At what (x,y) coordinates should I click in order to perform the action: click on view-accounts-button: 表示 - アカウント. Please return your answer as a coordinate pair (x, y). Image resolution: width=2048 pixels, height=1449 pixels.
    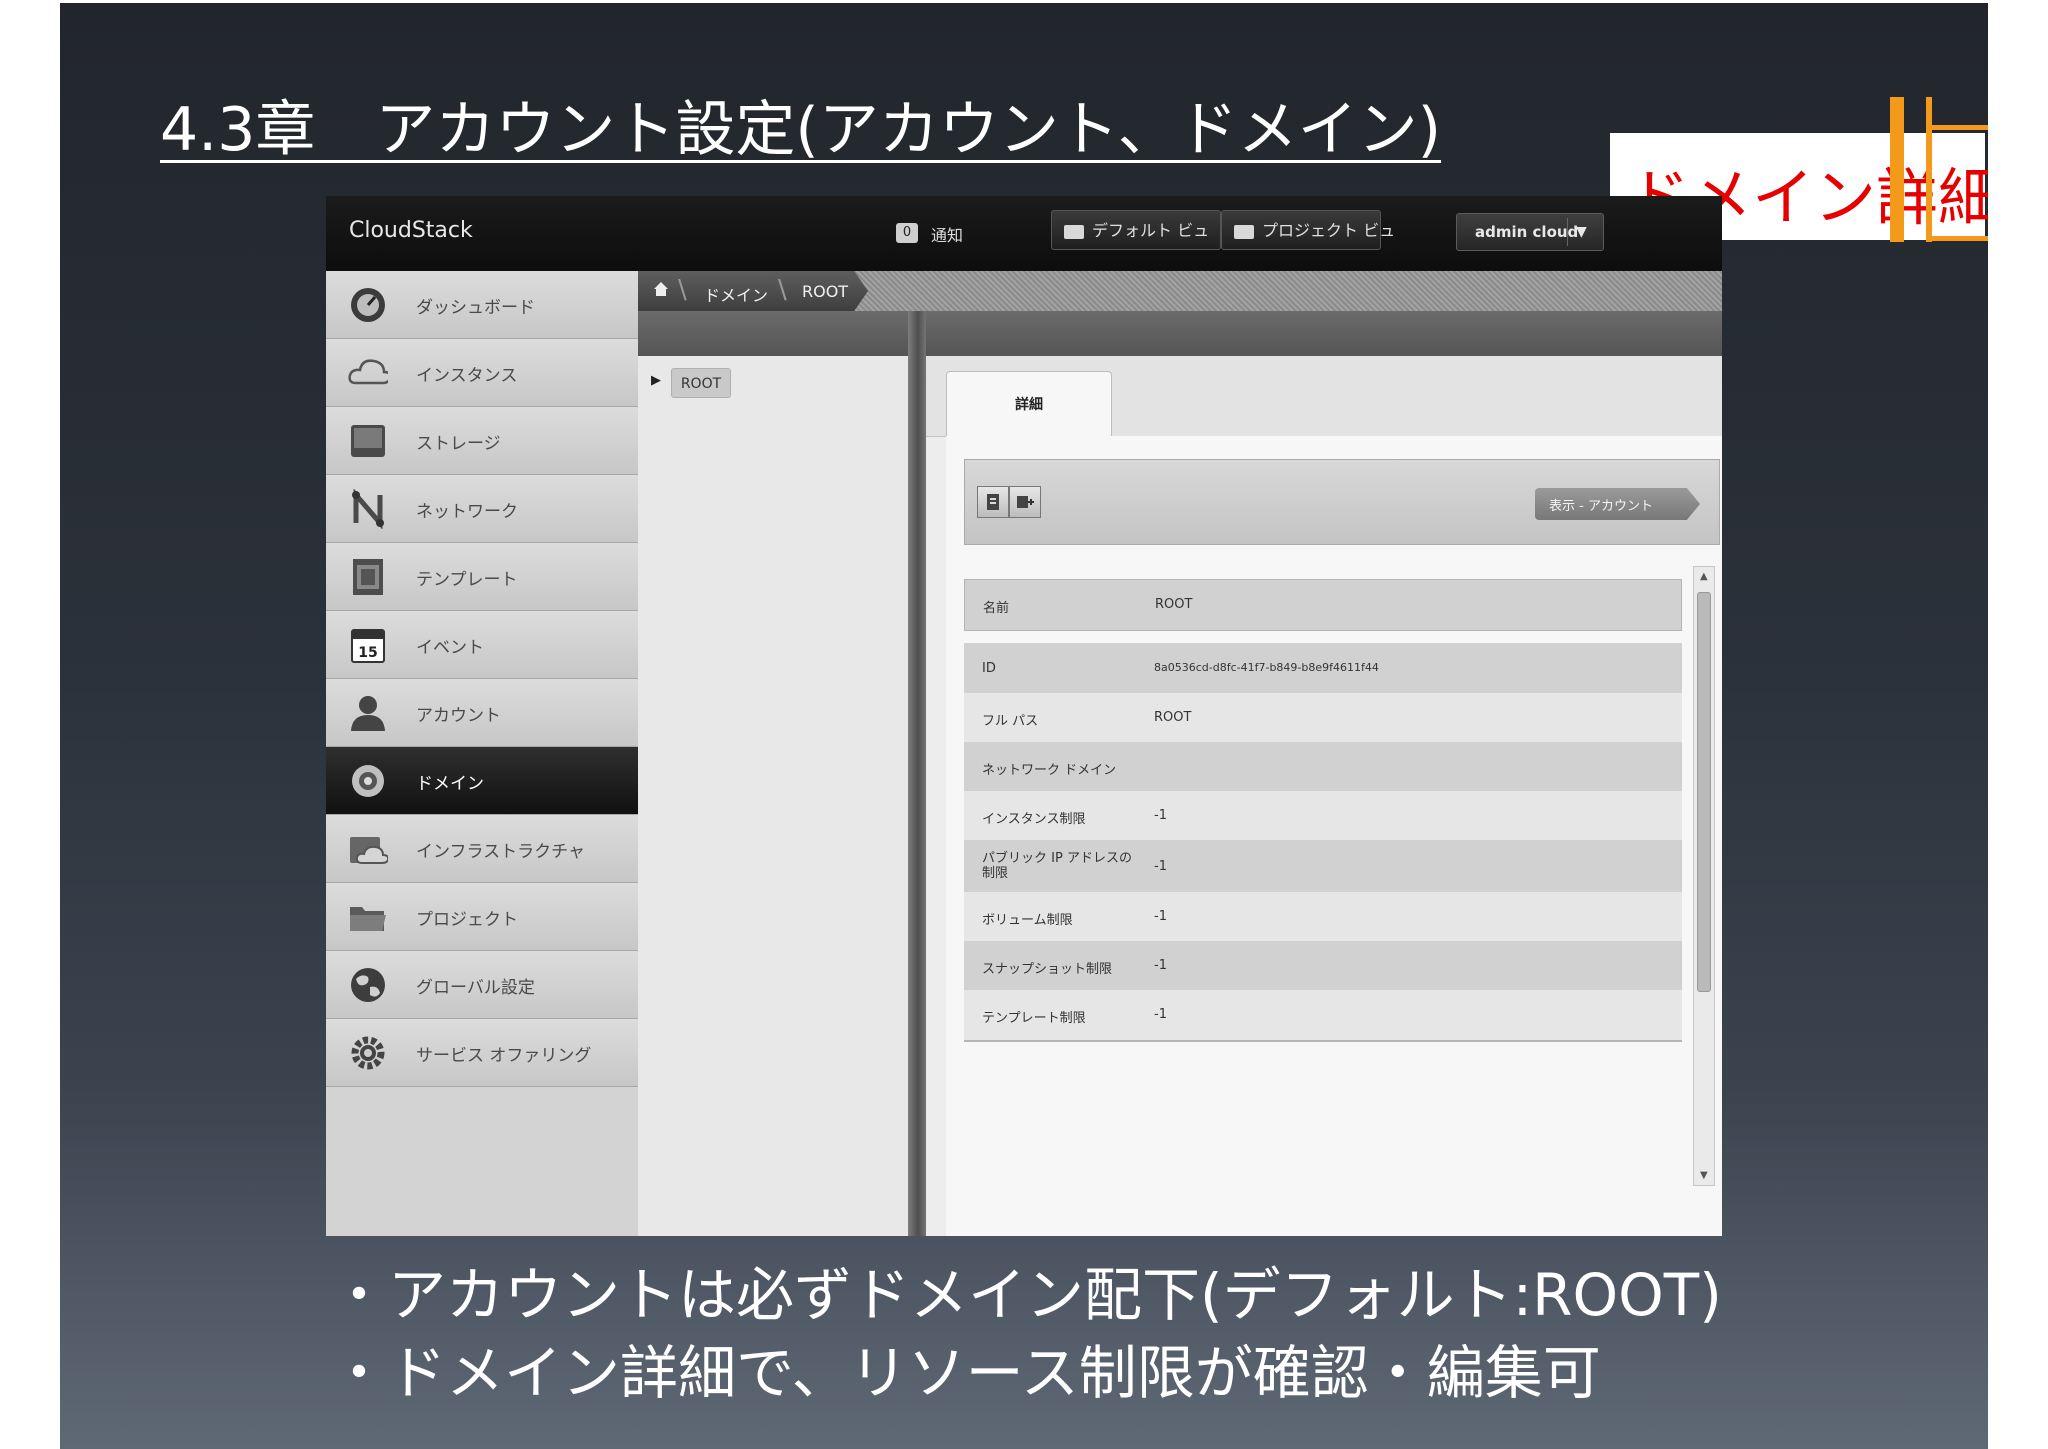
    Looking at the image, I should click on (1617, 504).